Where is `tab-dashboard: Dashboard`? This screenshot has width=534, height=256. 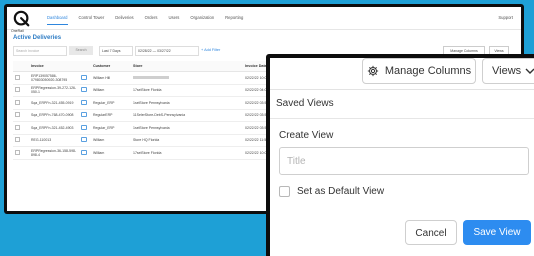
tab-dashboard: Dashboard is located at coordinates (57, 20).